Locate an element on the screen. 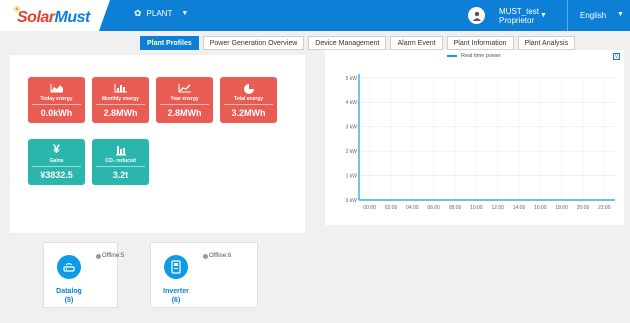  plant-icon: ✿ is located at coordinates (138, 13).